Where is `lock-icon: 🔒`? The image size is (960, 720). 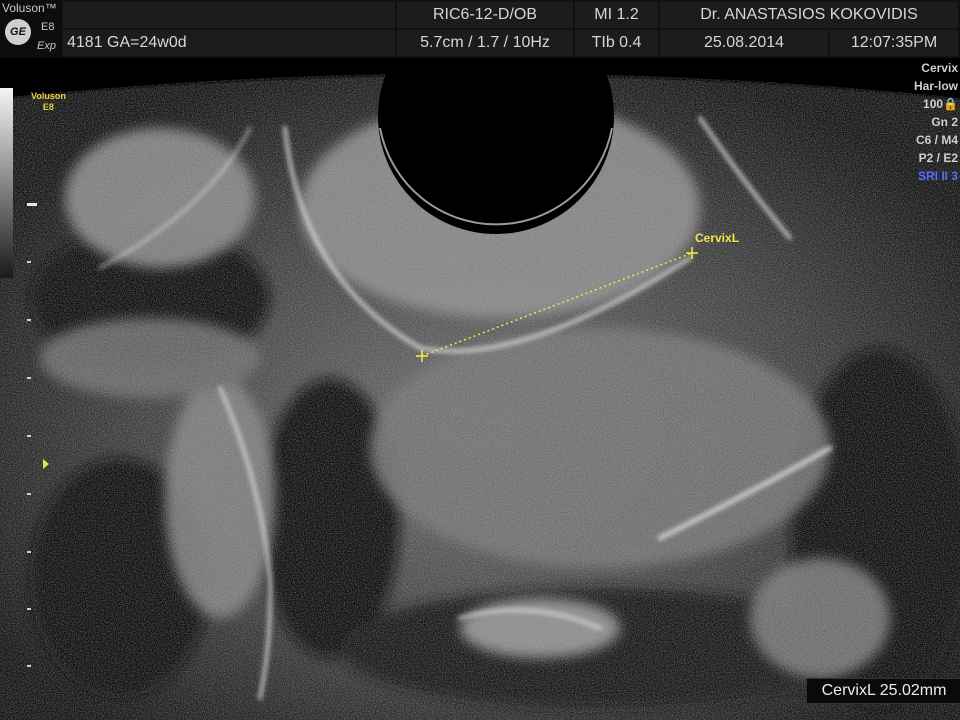
lock-icon: 🔒 is located at coordinates (950, 104).